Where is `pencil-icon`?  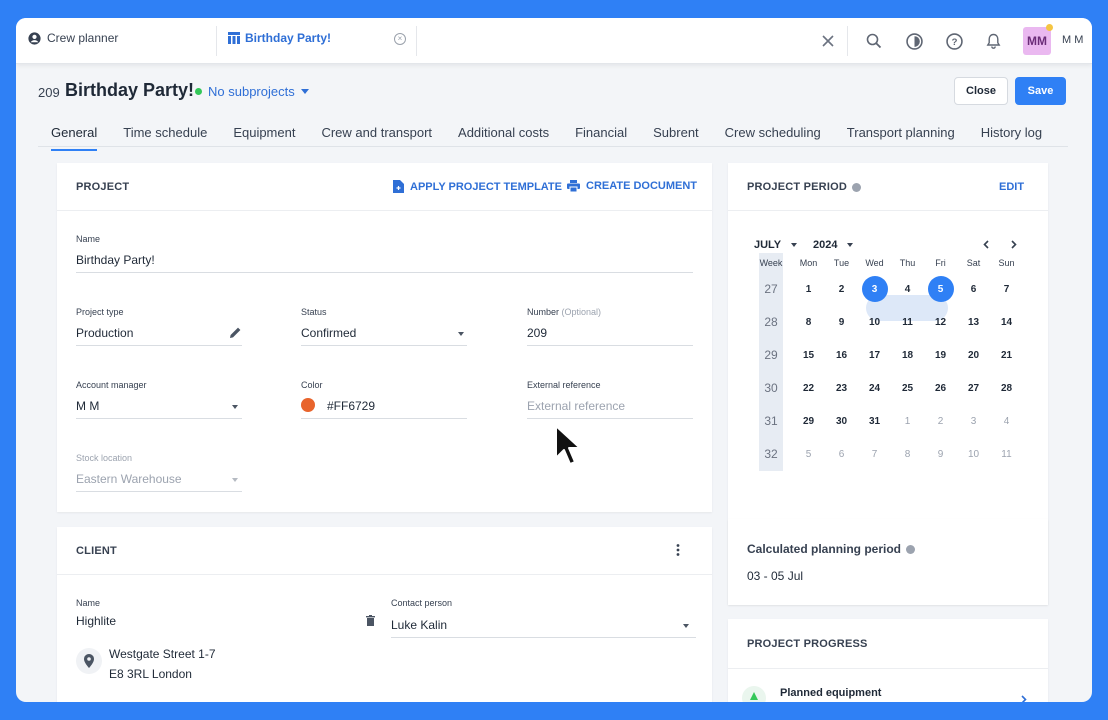 pencil-icon is located at coordinates (235, 332).